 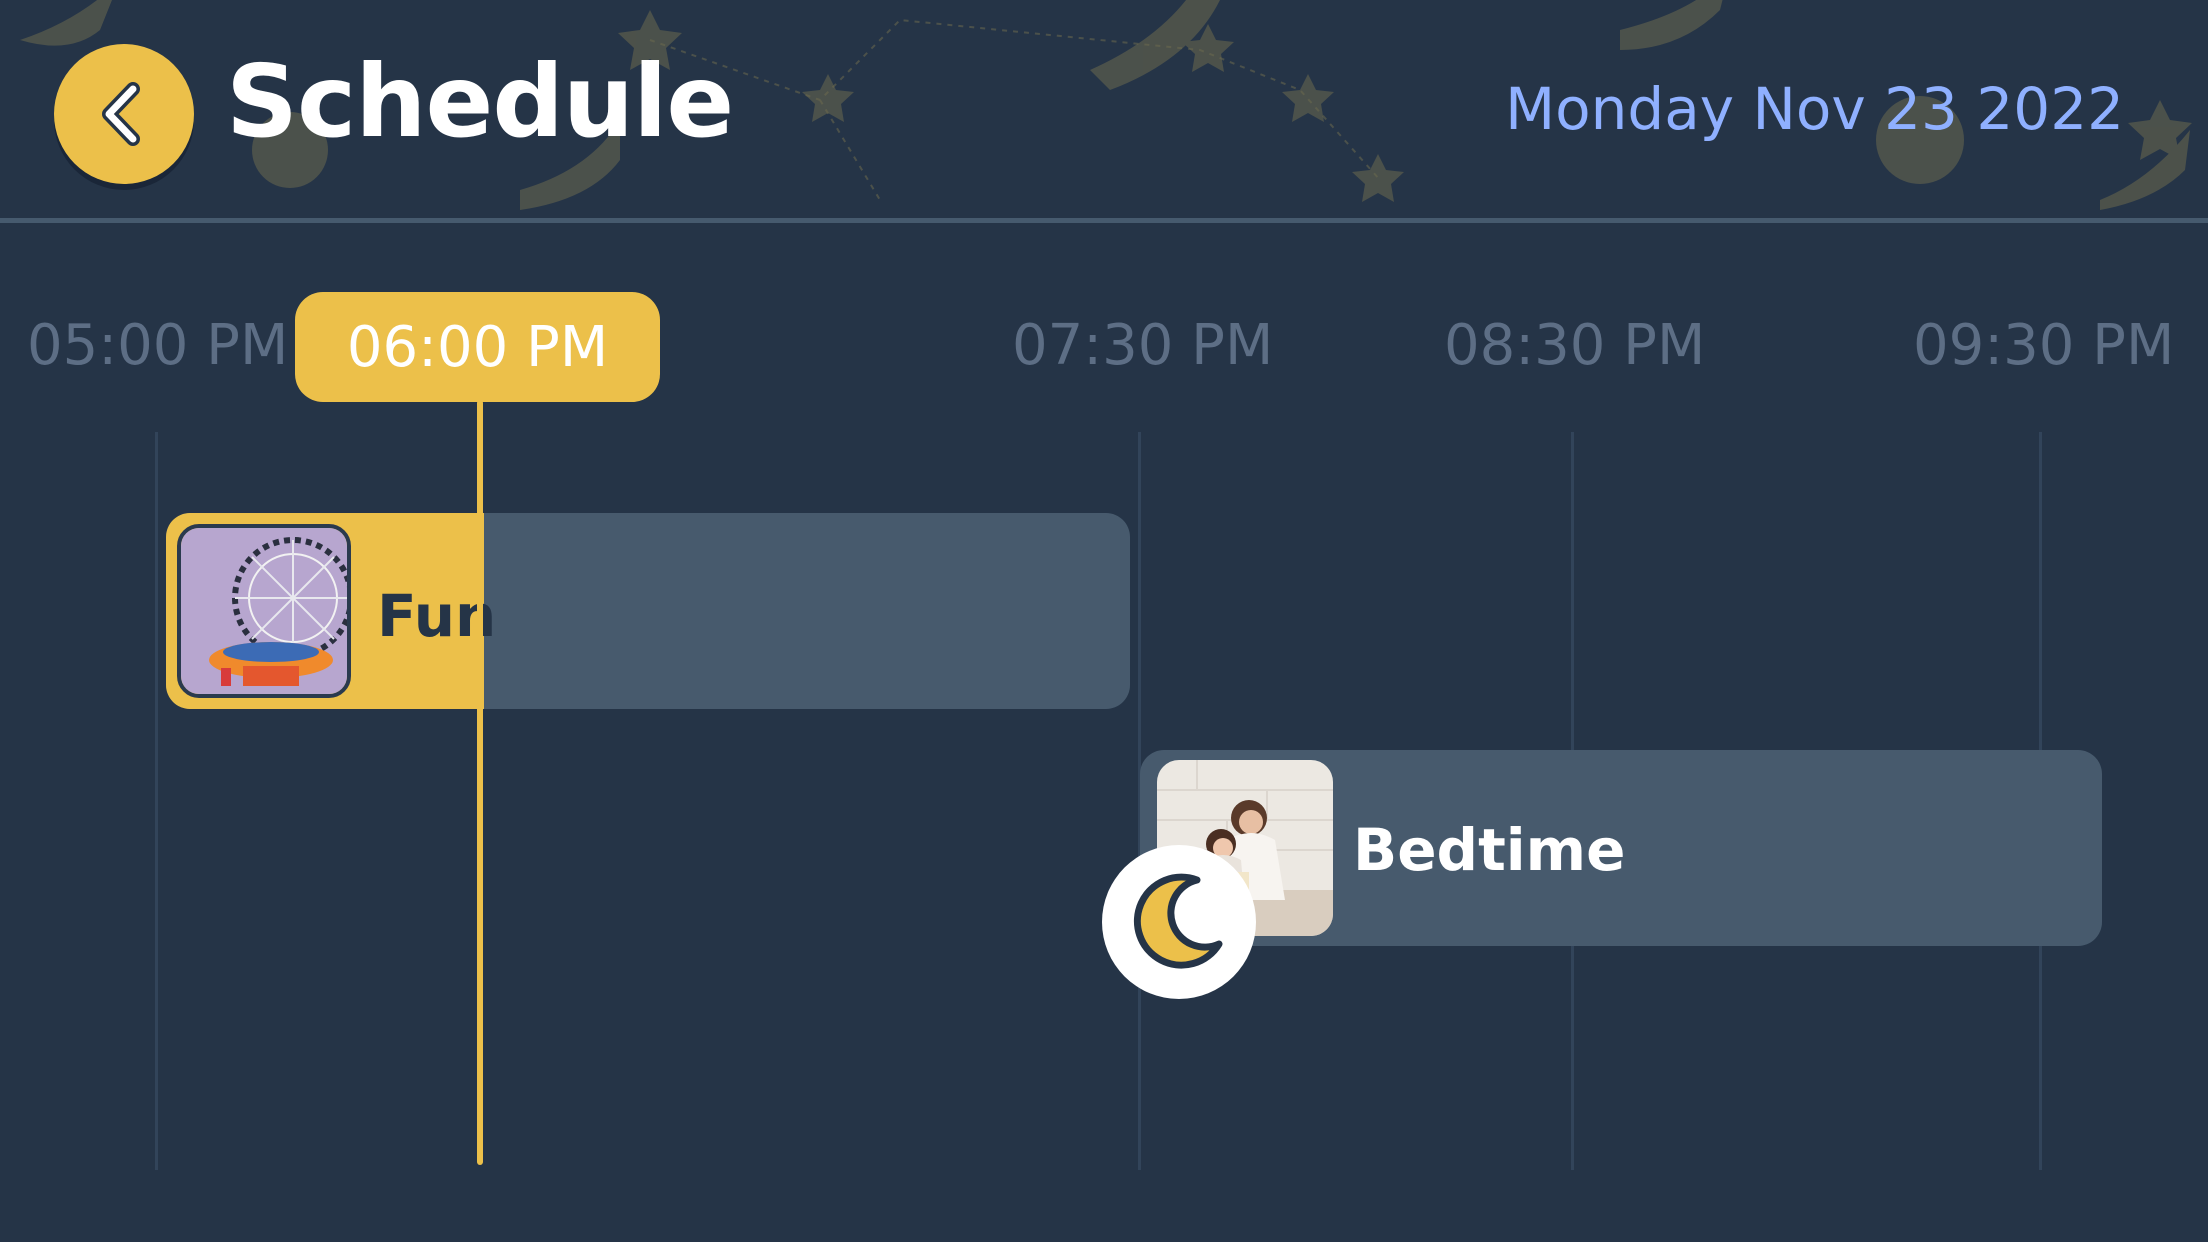 What do you see at coordinates (1575, 345) in the screenshot?
I see `time-label-0830: 08:30 PM` at bounding box center [1575, 345].